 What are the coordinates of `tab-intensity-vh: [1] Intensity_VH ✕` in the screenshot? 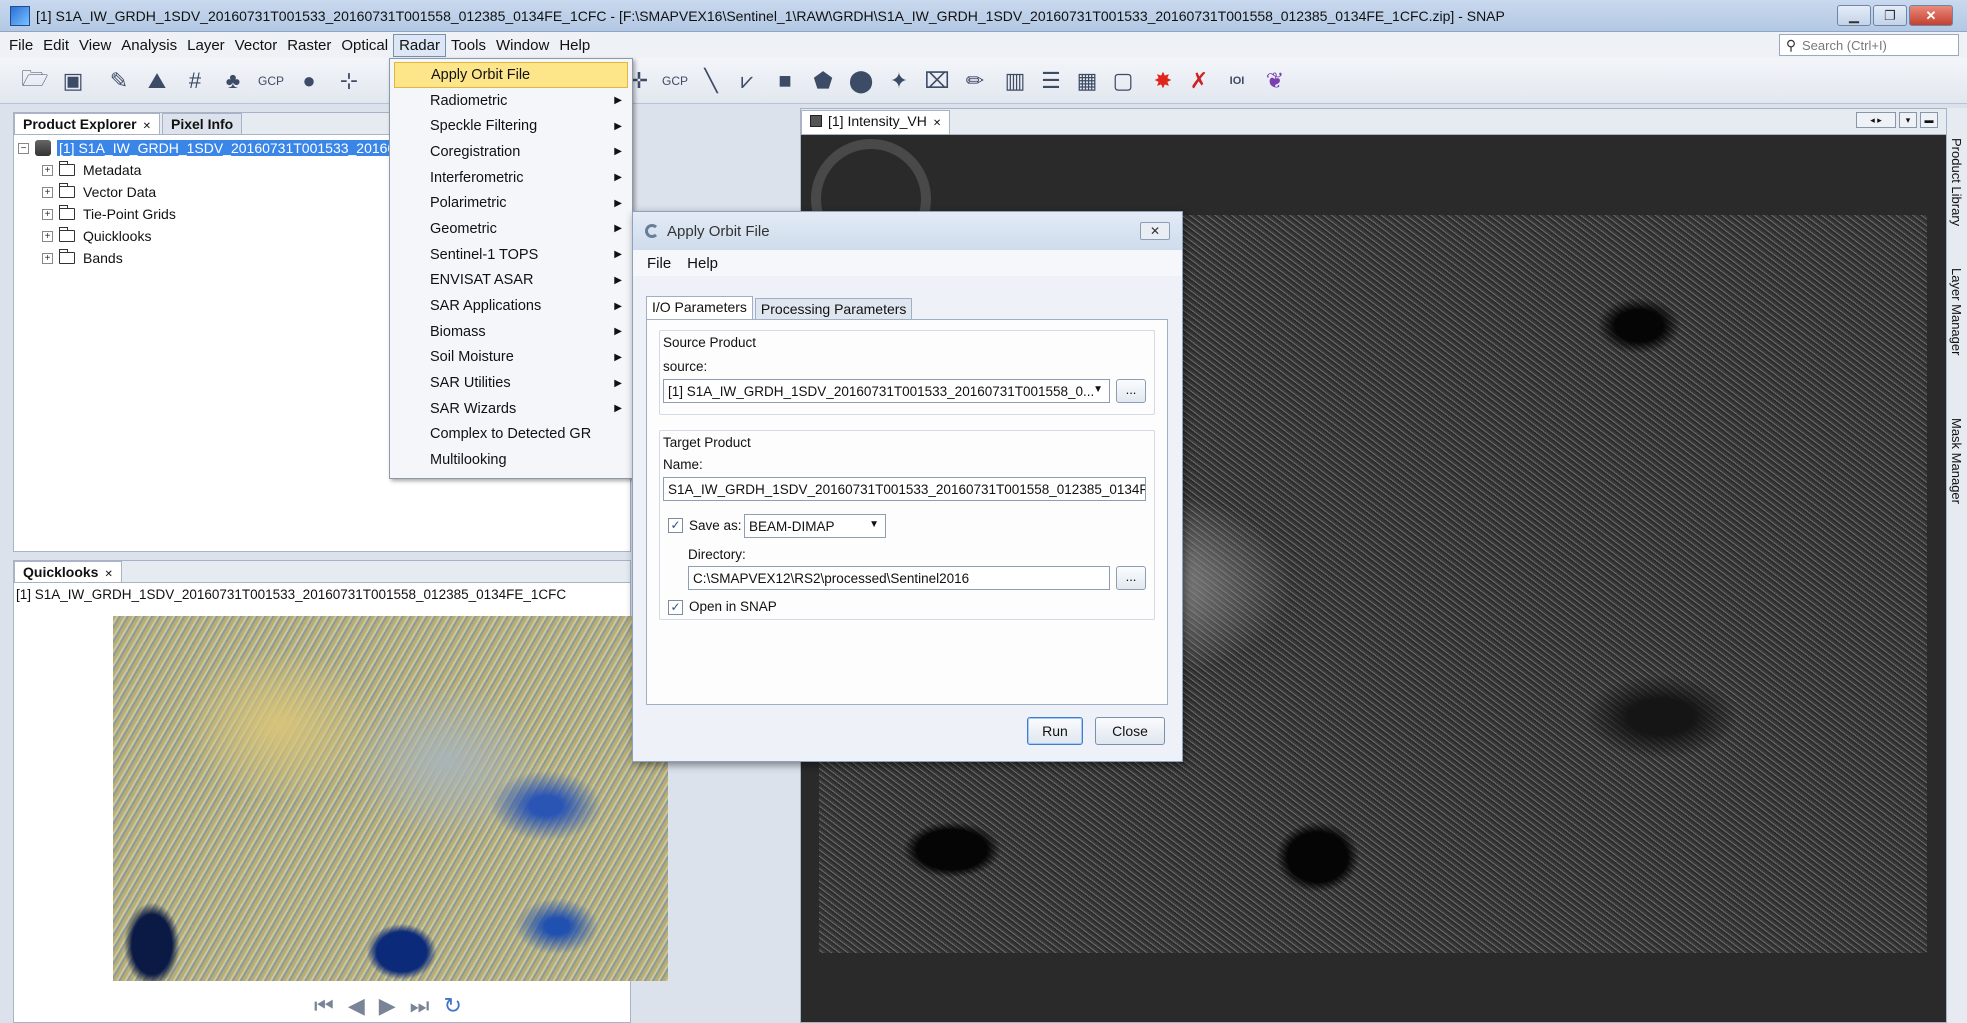 It's located at (876, 122).